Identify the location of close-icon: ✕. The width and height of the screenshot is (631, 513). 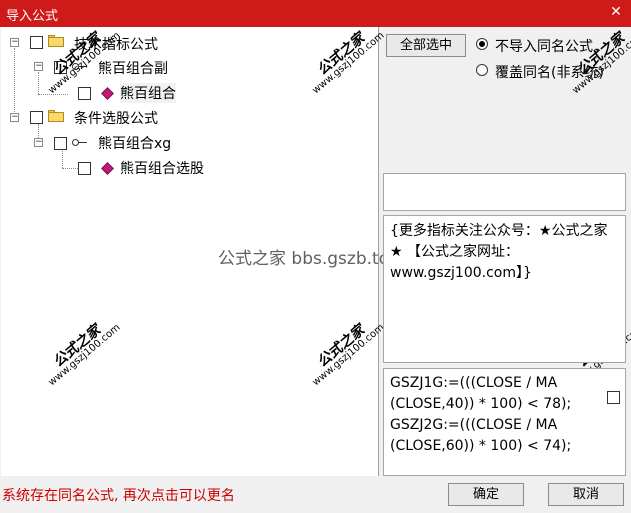
(616, 12).